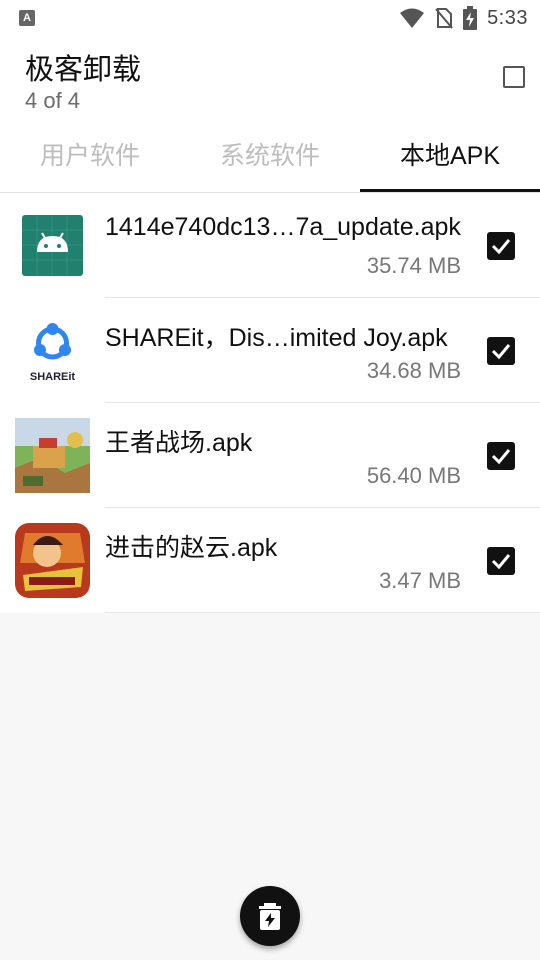 The width and height of the screenshot is (540, 960). I want to click on shareit-logo-text: SHAREit, so click(52, 377).